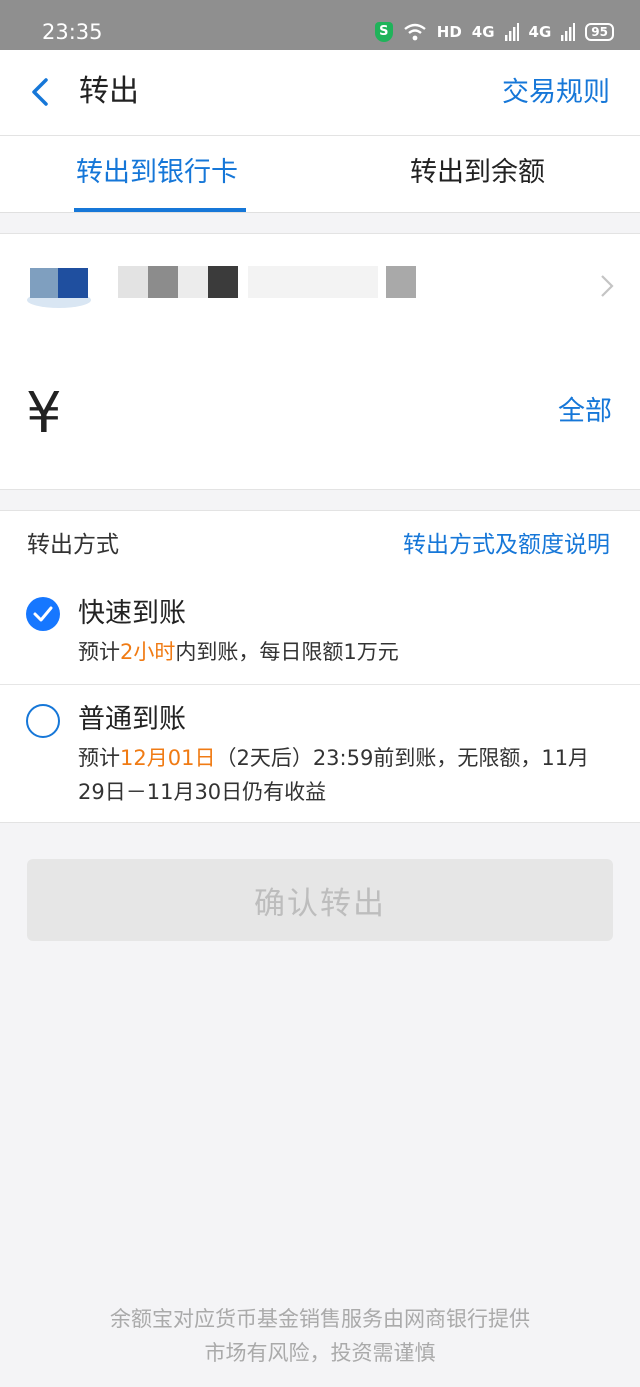 This screenshot has width=640, height=1387. Describe the element at coordinates (477, 173) in the screenshot. I see `tab-to-balance: 转出到余额` at that location.